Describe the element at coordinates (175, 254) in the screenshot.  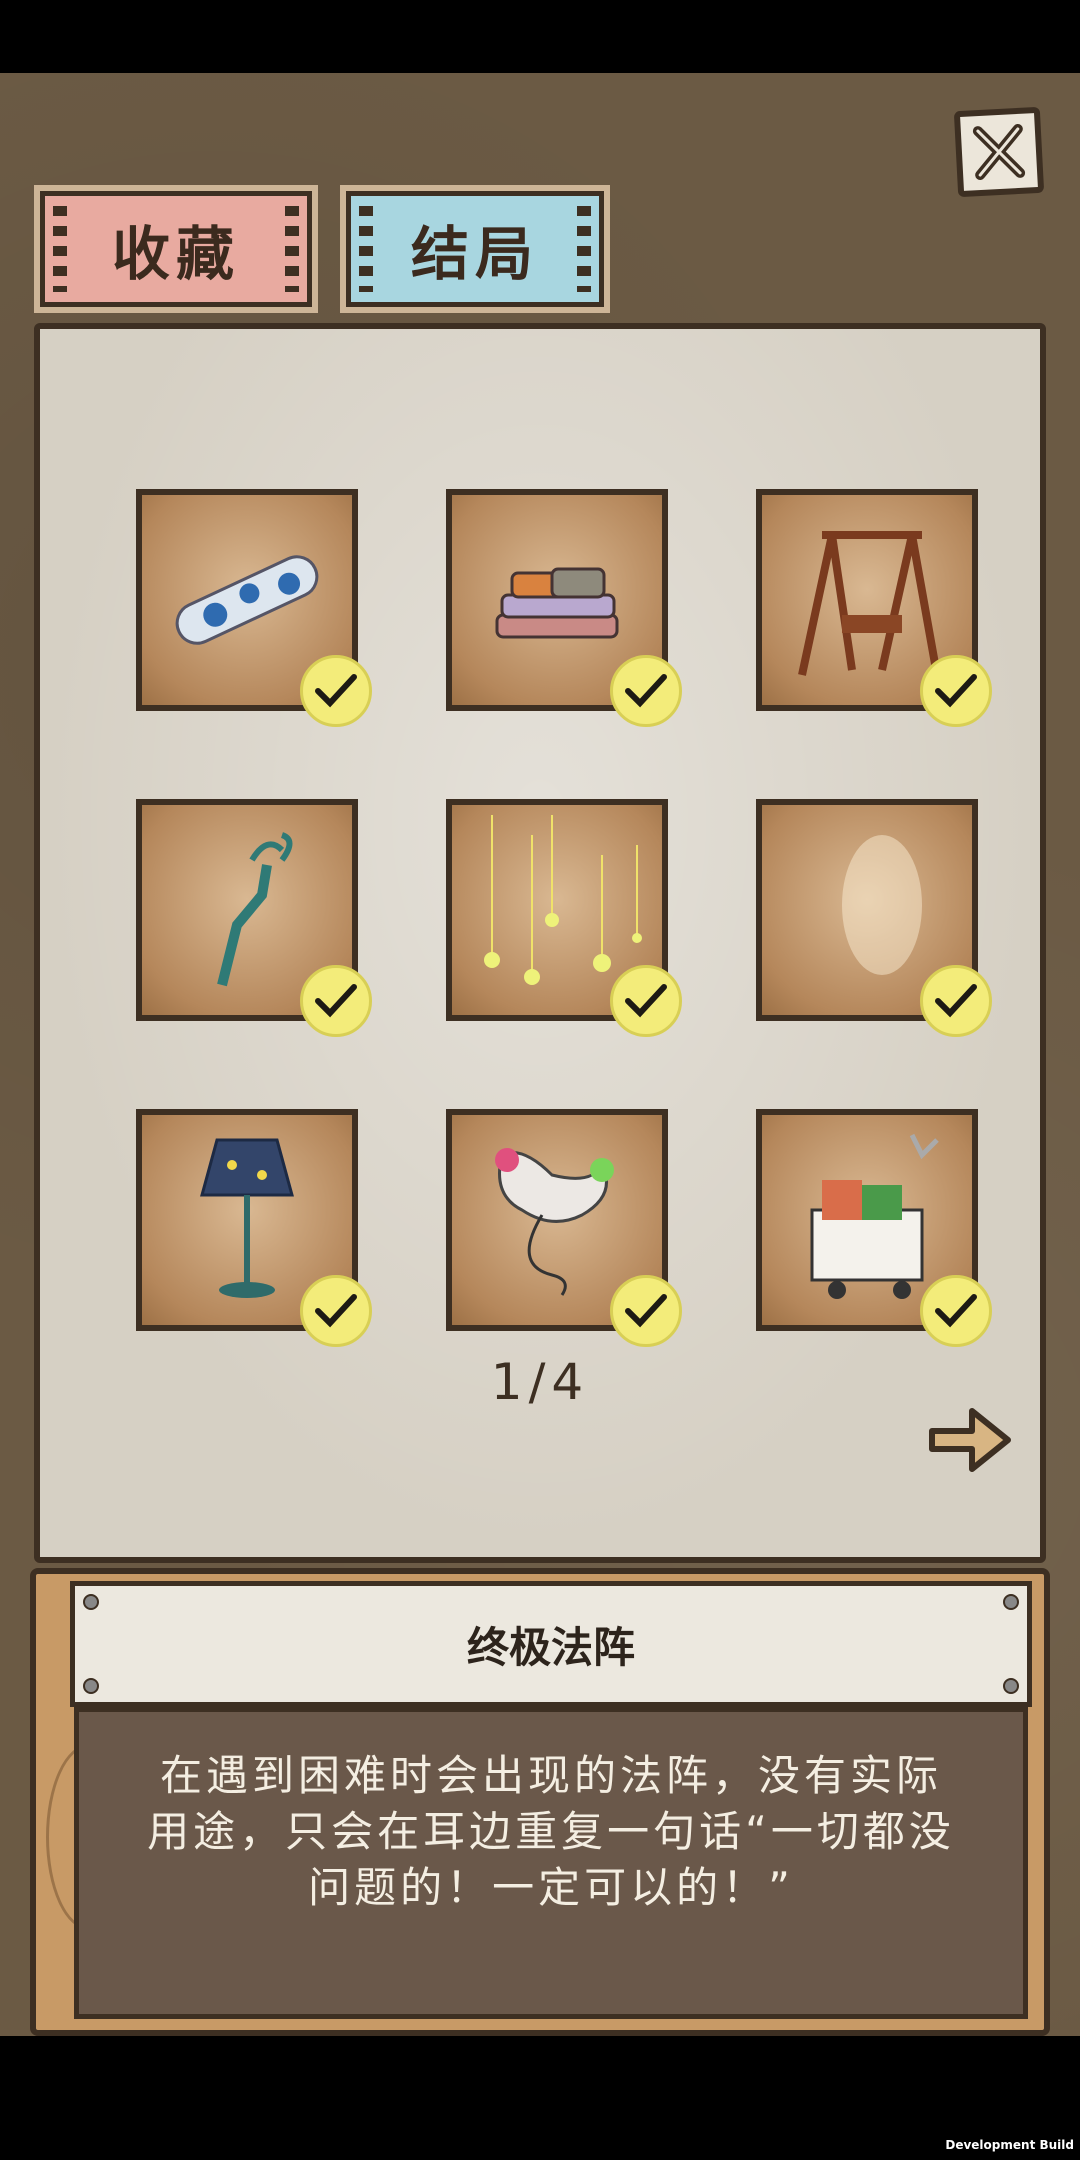
I see `tab-collection-label: 收藏` at that location.